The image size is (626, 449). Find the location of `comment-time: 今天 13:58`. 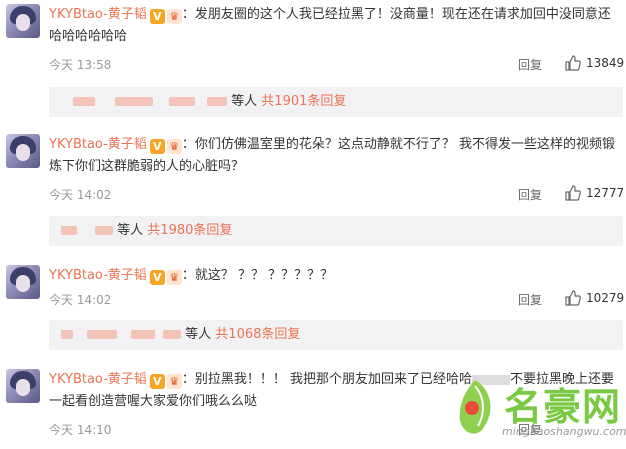

comment-time: 今天 13:58 is located at coordinates (80, 65).